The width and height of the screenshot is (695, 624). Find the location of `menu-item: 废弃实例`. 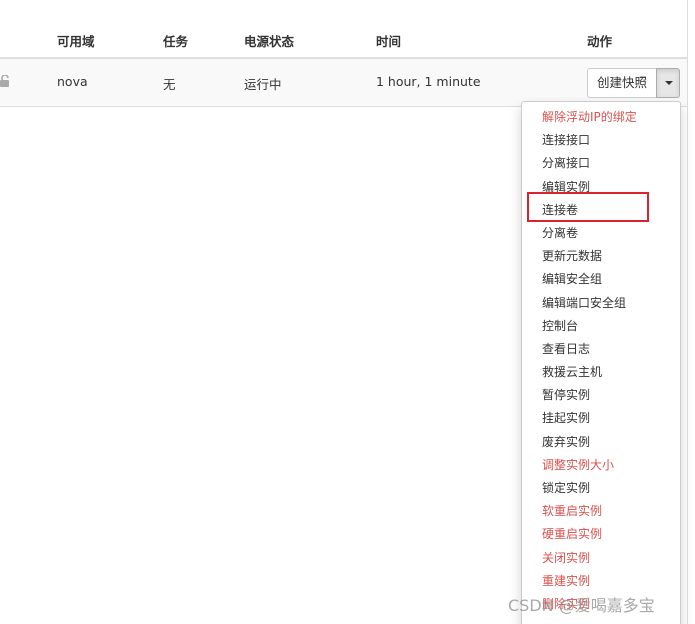

menu-item: 废弃实例 is located at coordinates (601, 442).